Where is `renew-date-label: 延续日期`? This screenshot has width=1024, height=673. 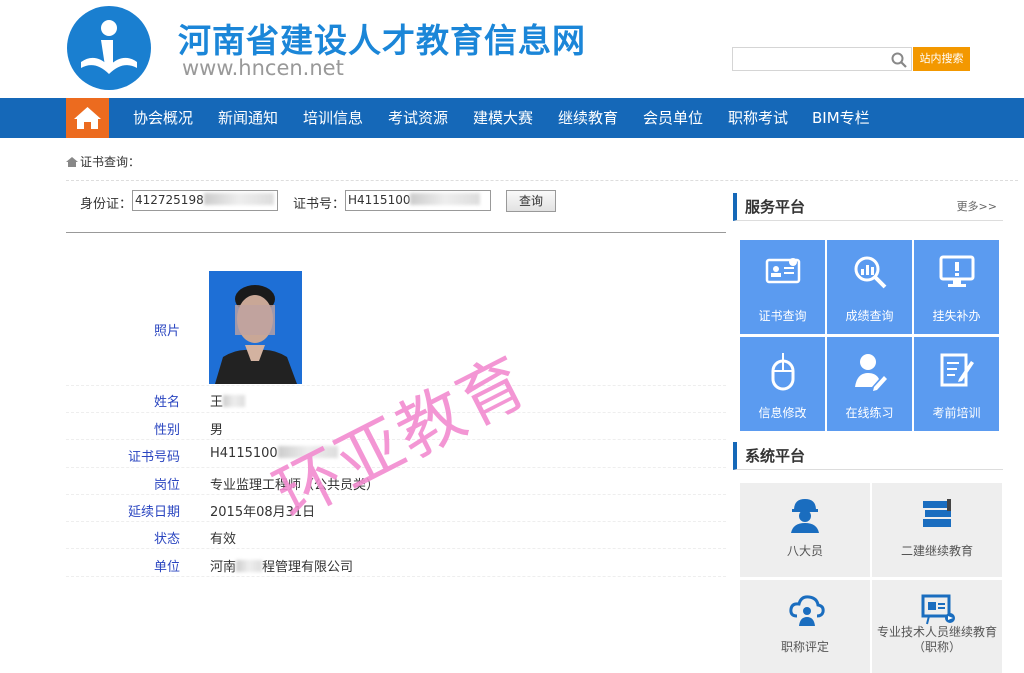
renew-date-label: 延续日期 is located at coordinates (153, 512).